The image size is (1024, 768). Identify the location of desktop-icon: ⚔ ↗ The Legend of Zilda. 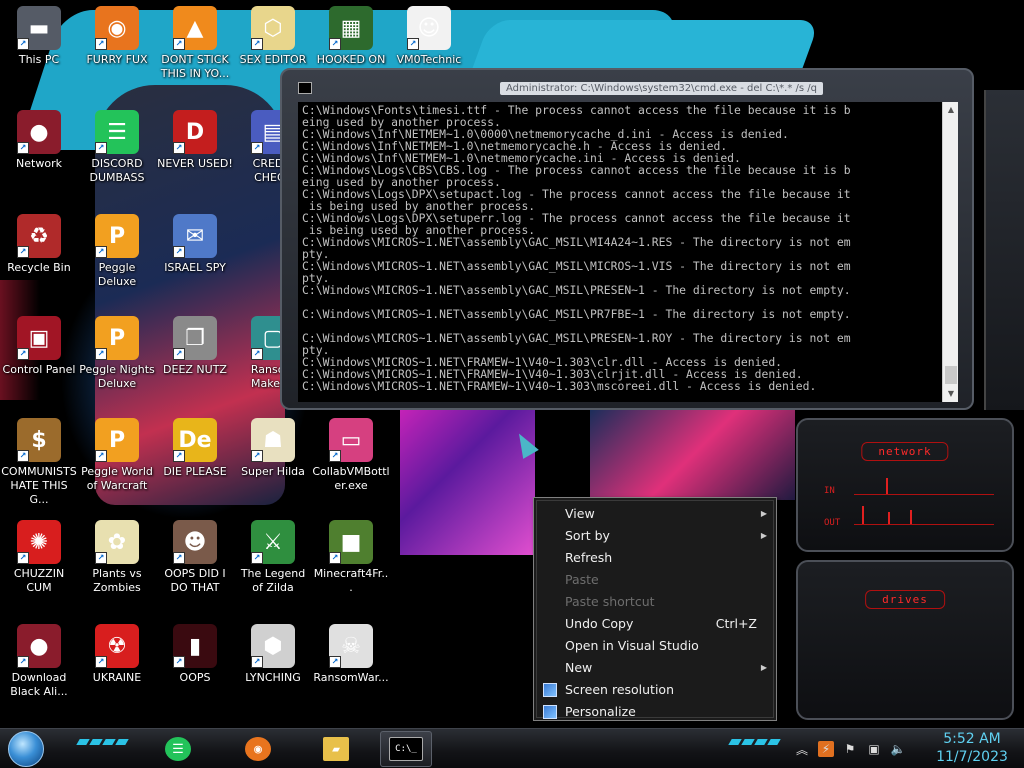
(273, 557).